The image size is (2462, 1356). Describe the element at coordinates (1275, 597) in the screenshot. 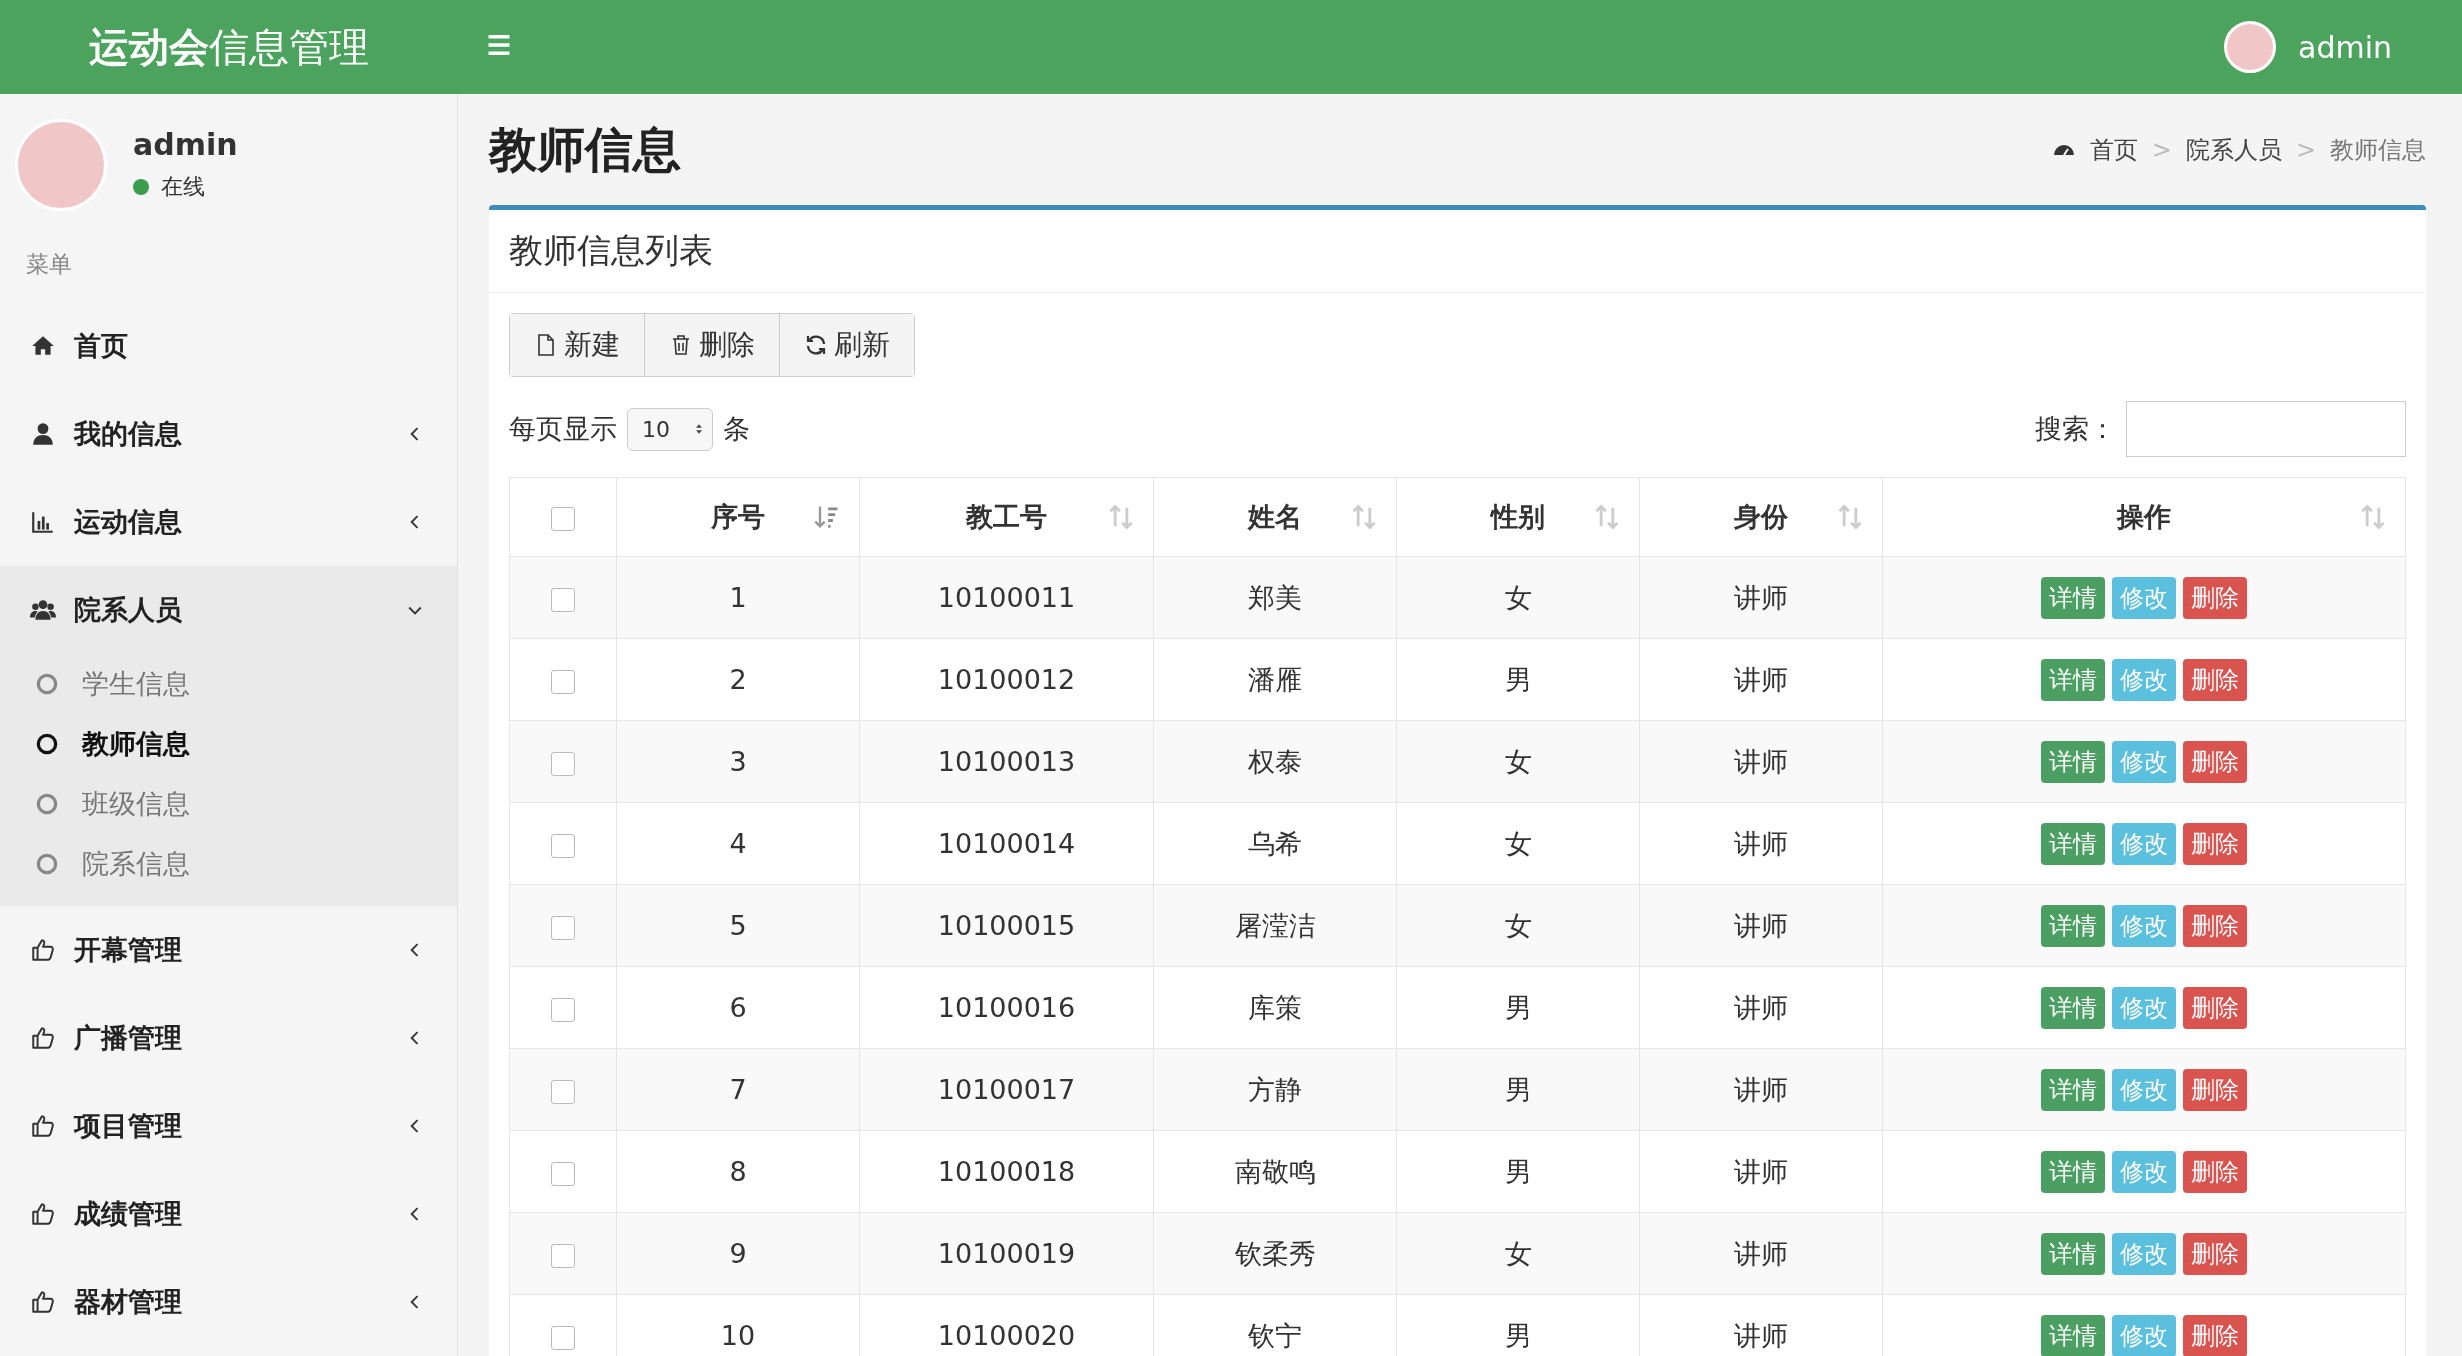

I see `table-cell: 郑美` at that location.